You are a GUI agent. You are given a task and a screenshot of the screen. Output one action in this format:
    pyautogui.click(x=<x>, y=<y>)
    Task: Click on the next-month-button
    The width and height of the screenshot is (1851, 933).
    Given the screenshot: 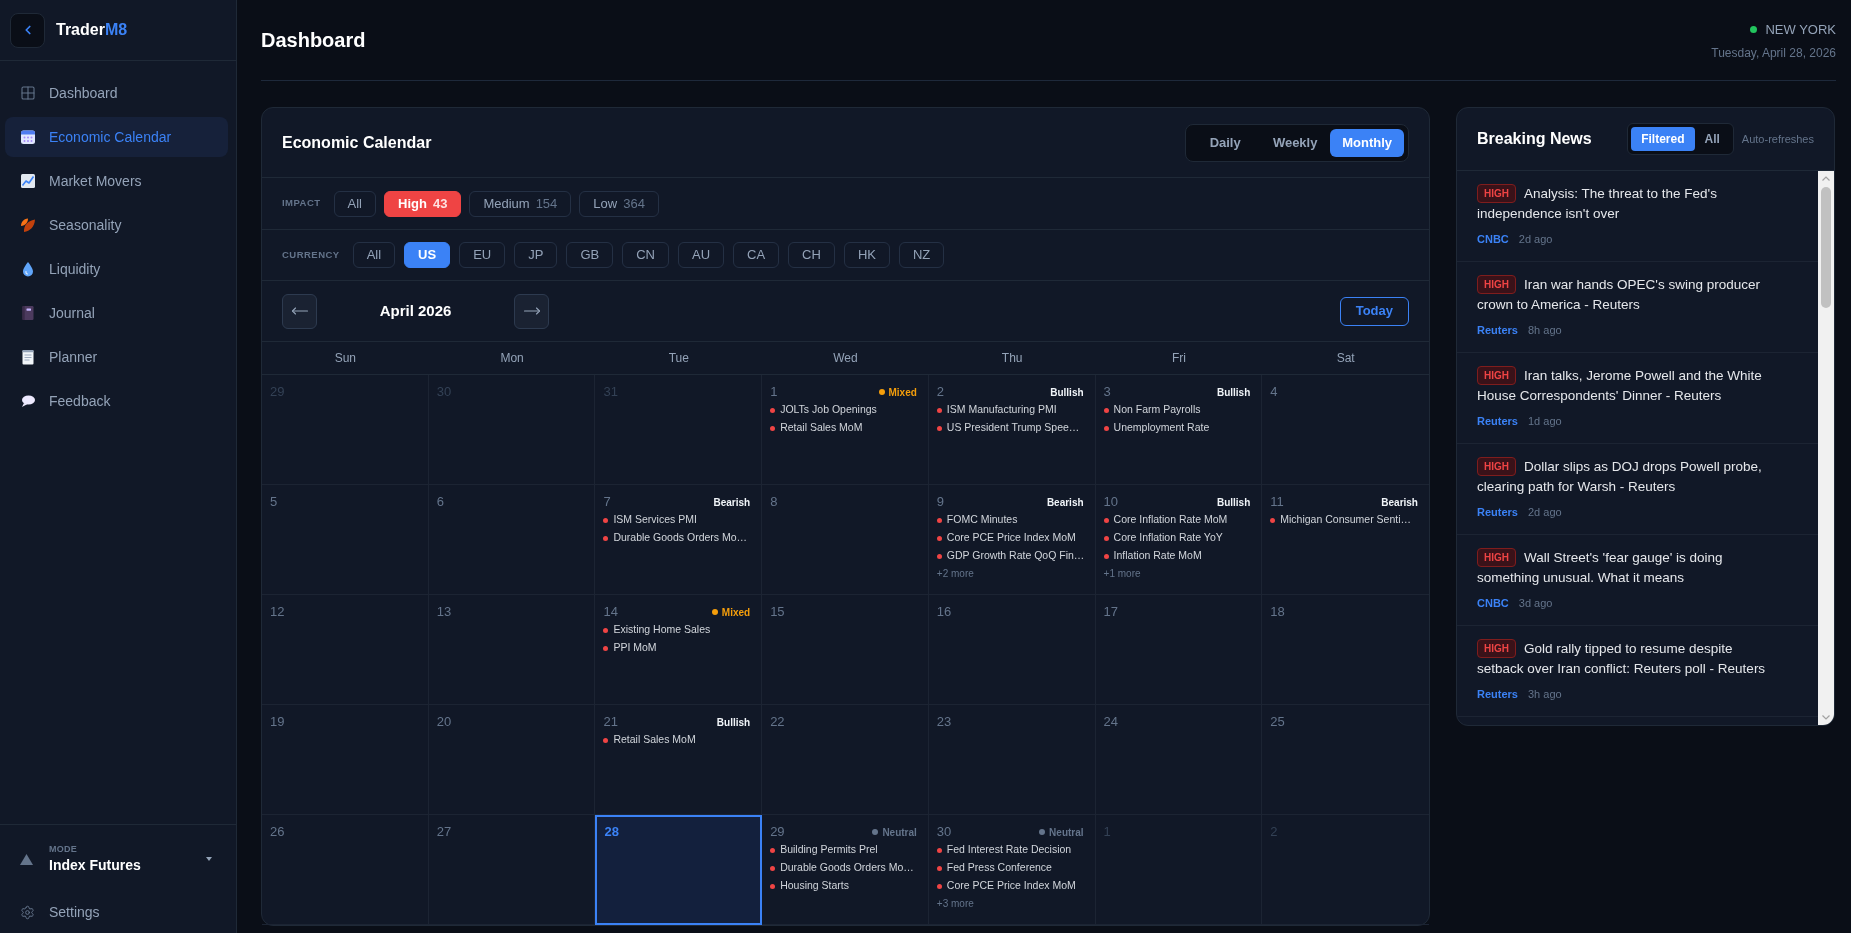 What is the action you would take?
    pyautogui.click(x=531, y=311)
    